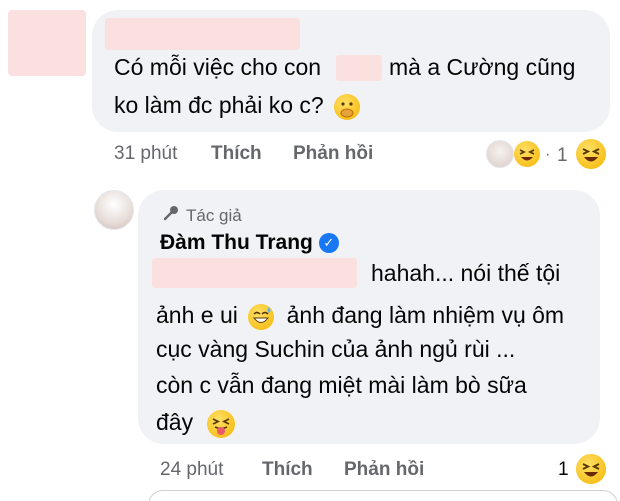  Describe the element at coordinates (261, 316) in the screenshot. I see `grinning-sweat-icon` at that location.